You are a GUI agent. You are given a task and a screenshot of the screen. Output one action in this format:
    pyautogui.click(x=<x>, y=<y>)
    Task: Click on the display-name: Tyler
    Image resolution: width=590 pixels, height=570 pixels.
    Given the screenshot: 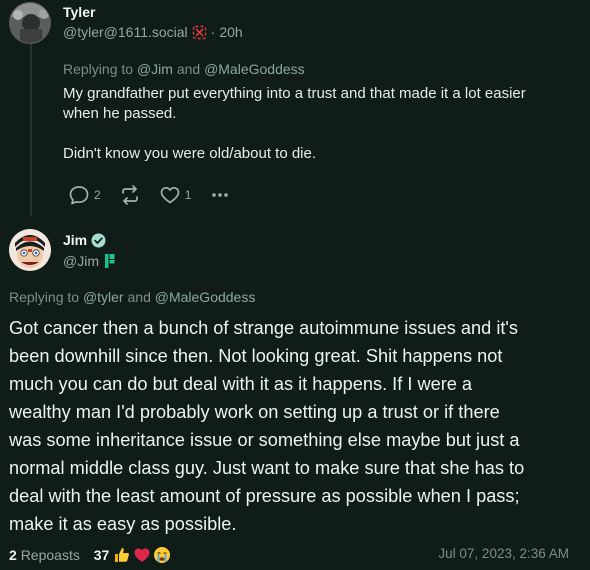 What is the action you would take?
    pyautogui.click(x=79, y=12)
    